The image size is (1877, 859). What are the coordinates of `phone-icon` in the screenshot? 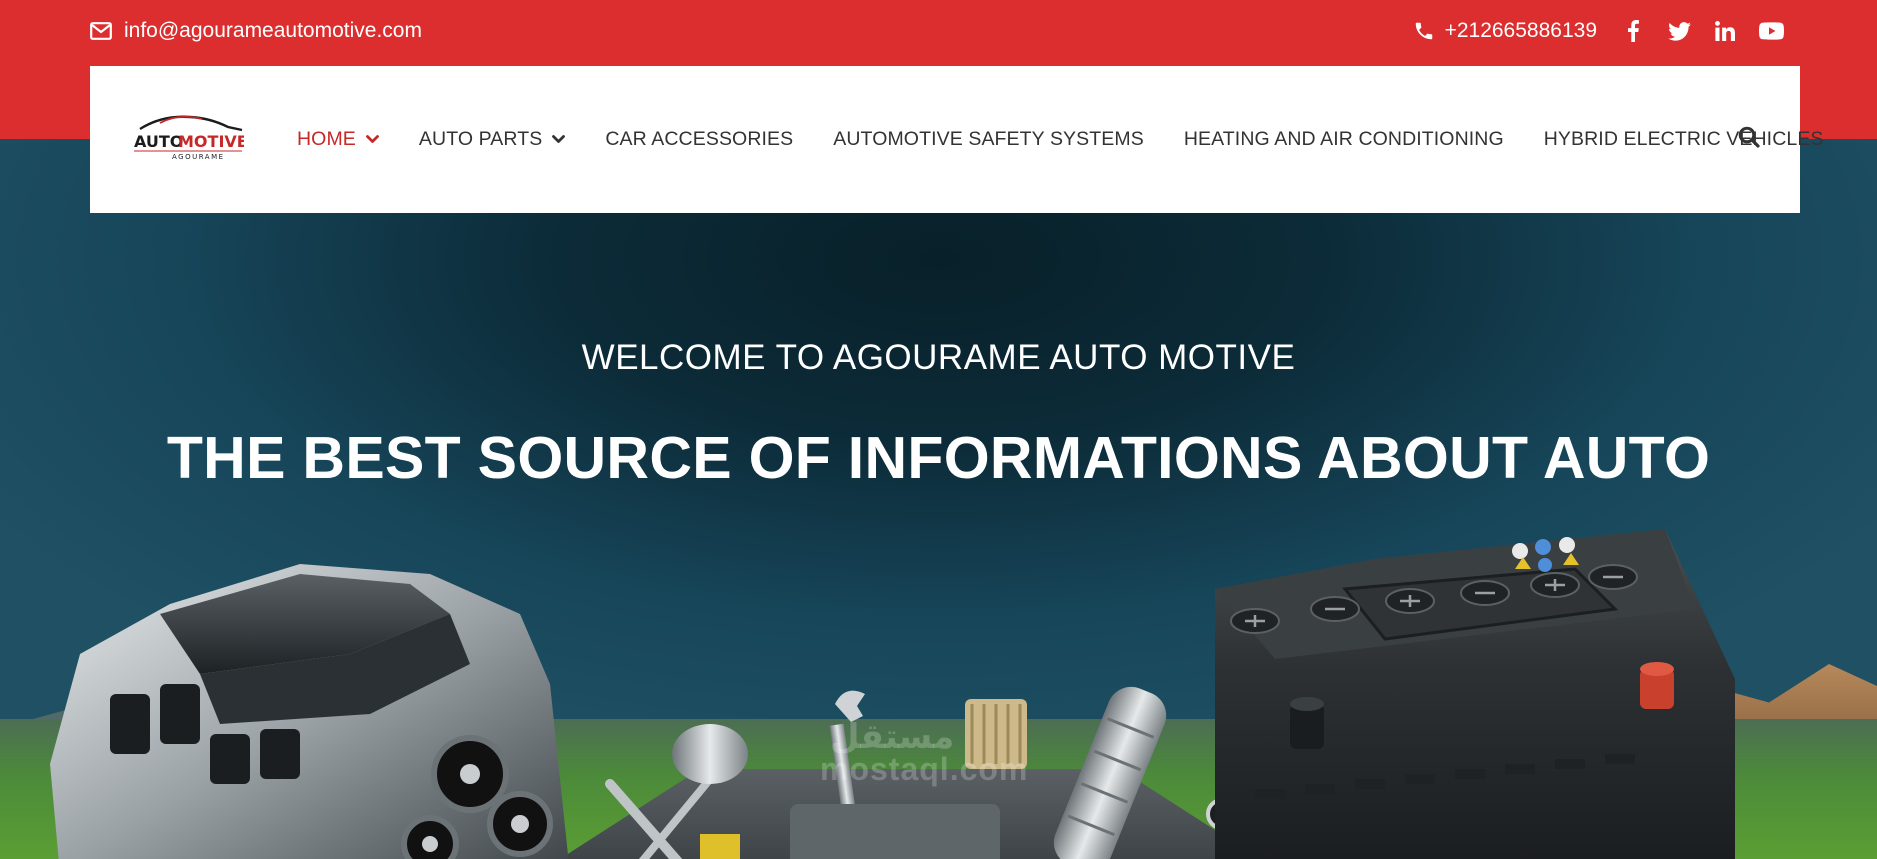 It's located at (1424, 31).